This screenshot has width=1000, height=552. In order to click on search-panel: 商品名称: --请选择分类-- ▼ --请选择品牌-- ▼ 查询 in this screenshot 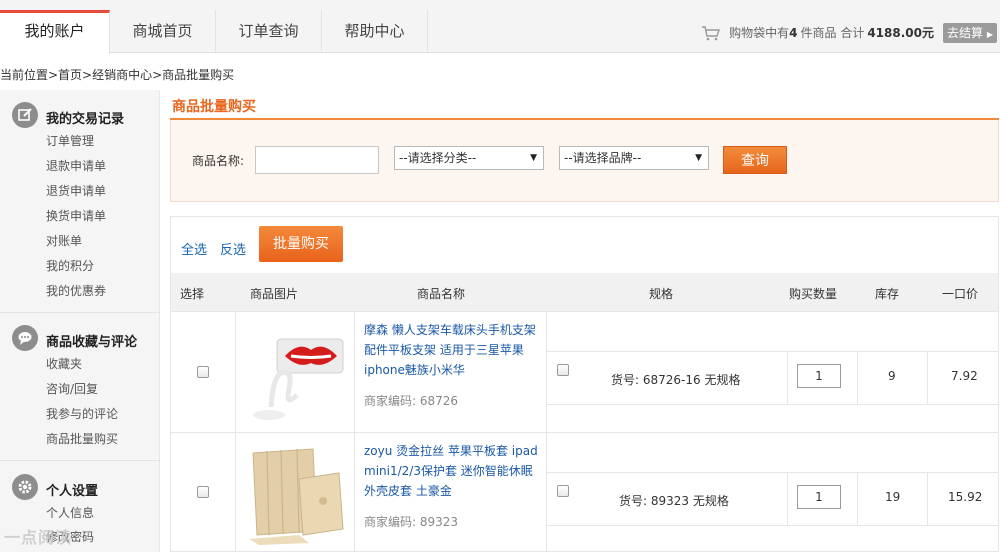, I will do `click(584, 161)`.